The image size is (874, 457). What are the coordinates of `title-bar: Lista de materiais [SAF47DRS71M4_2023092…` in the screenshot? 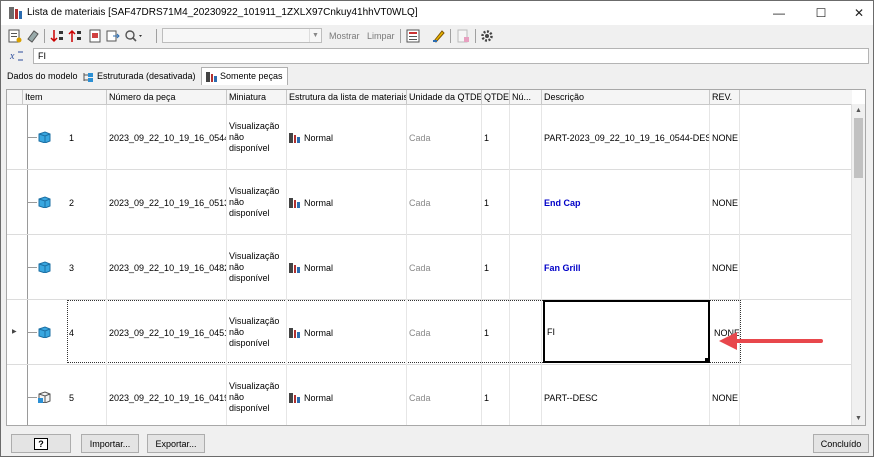 It's located at (437, 13).